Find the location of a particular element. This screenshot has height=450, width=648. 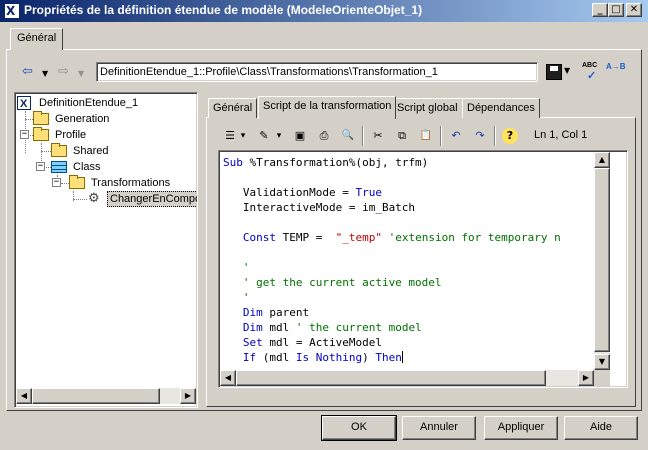

editor-horizontal-thumb is located at coordinates (391, 378).